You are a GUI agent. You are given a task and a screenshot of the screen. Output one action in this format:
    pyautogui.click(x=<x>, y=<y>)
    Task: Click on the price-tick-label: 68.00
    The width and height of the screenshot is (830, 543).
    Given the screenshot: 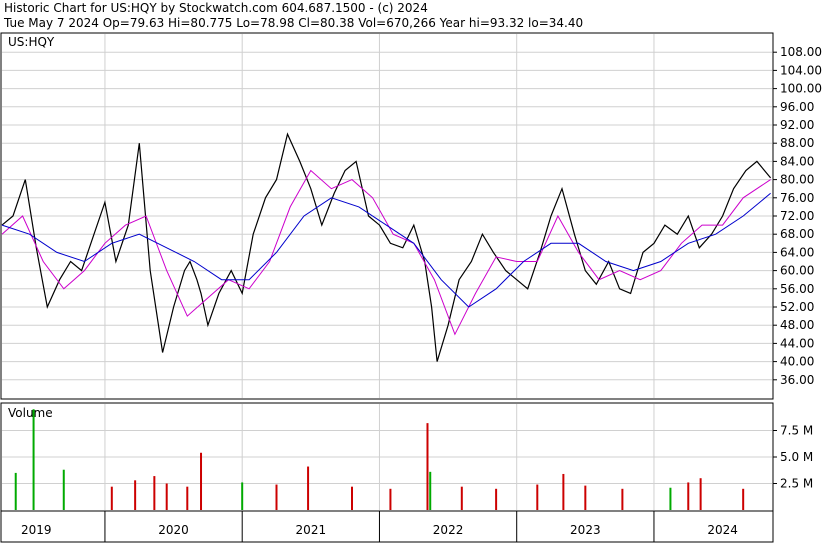 What is the action you would take?
    pyautogui.click(x=797, y=234)
    